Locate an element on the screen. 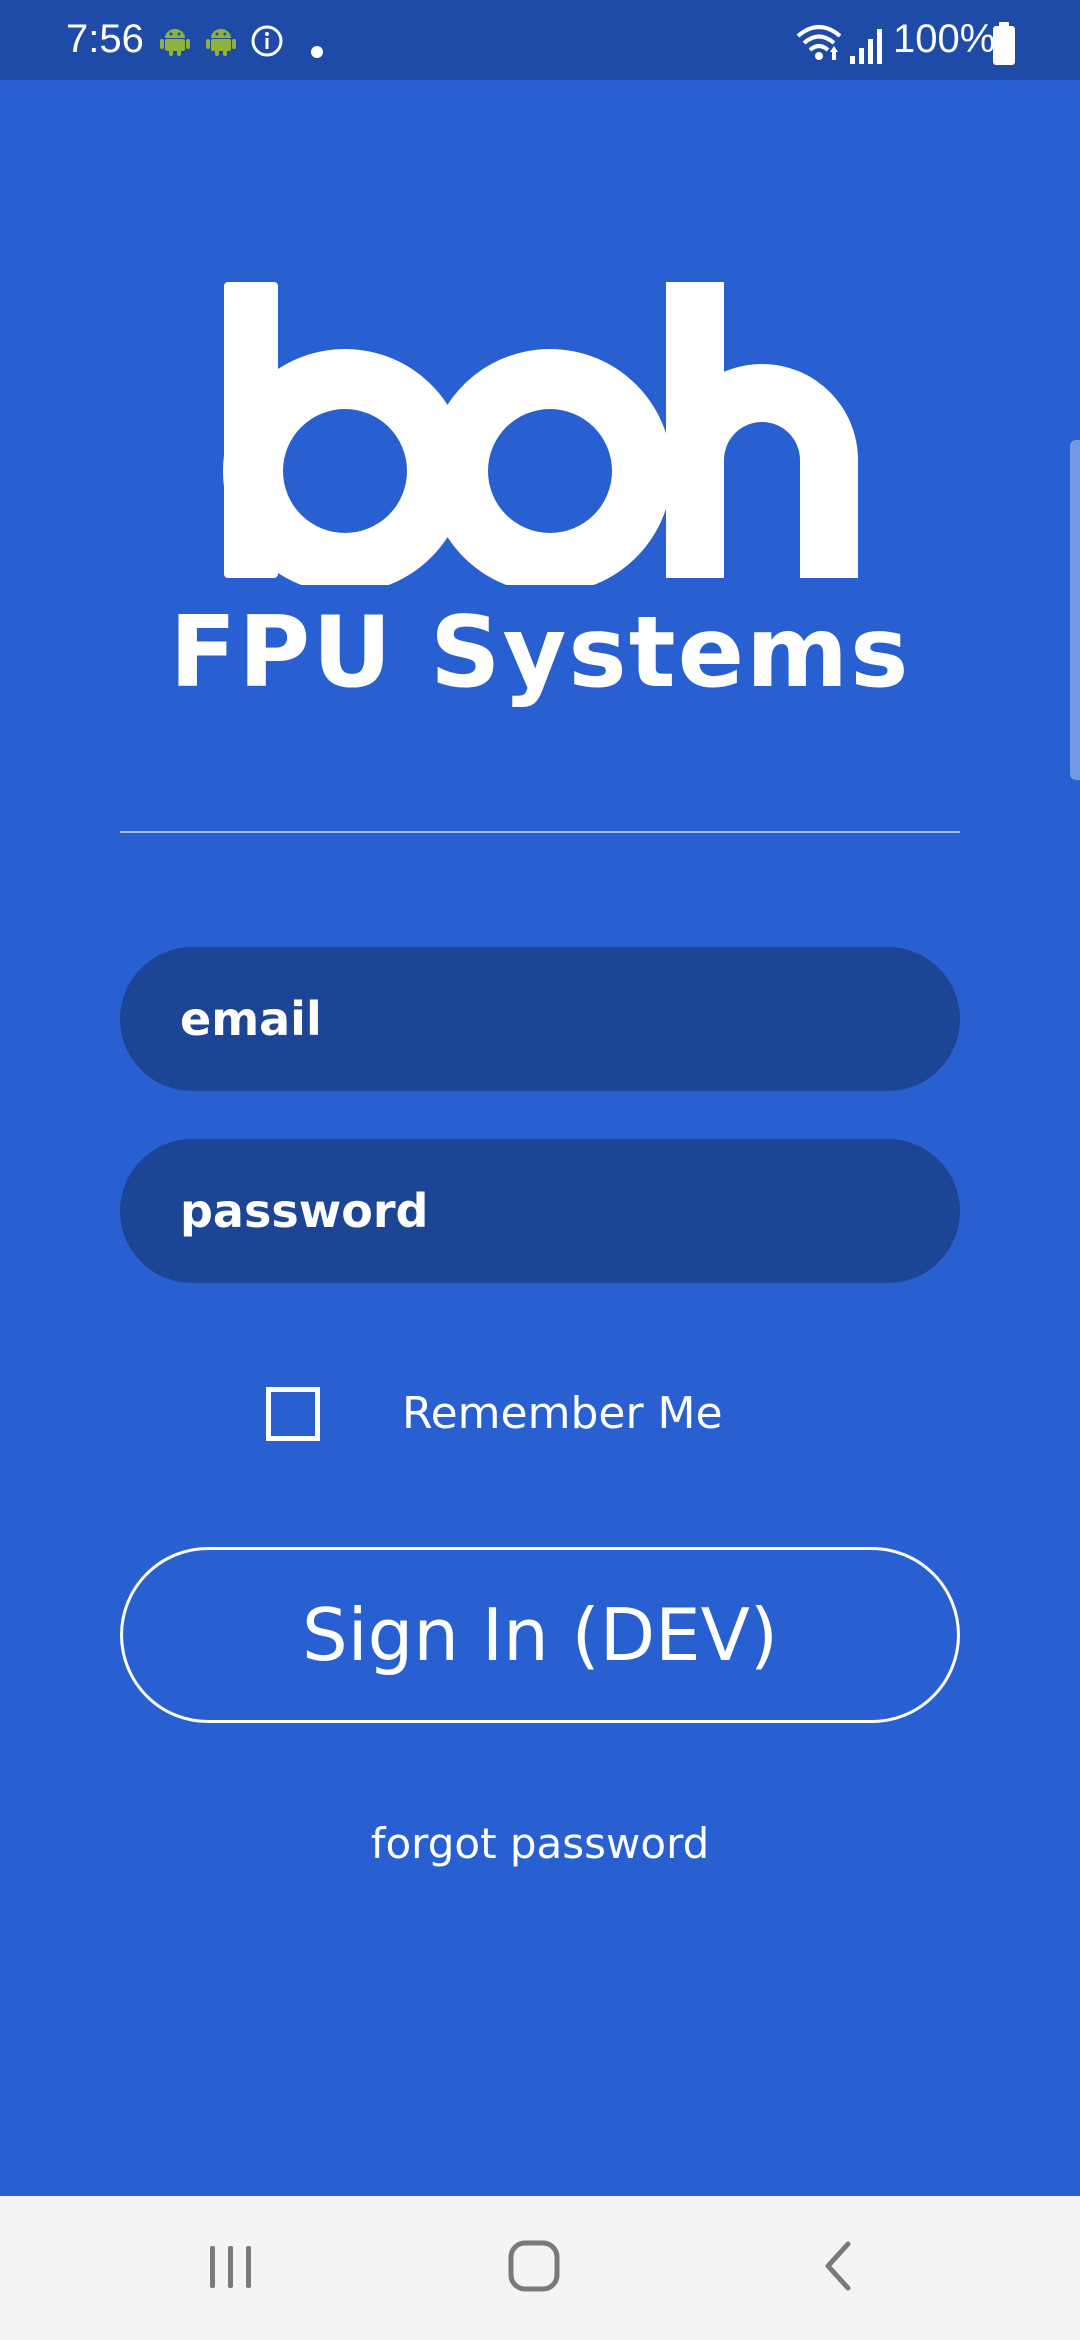 Image resolution: width=1080 pixels, height=2340 pixels. notification-dot is located at coordinates (317, 52).